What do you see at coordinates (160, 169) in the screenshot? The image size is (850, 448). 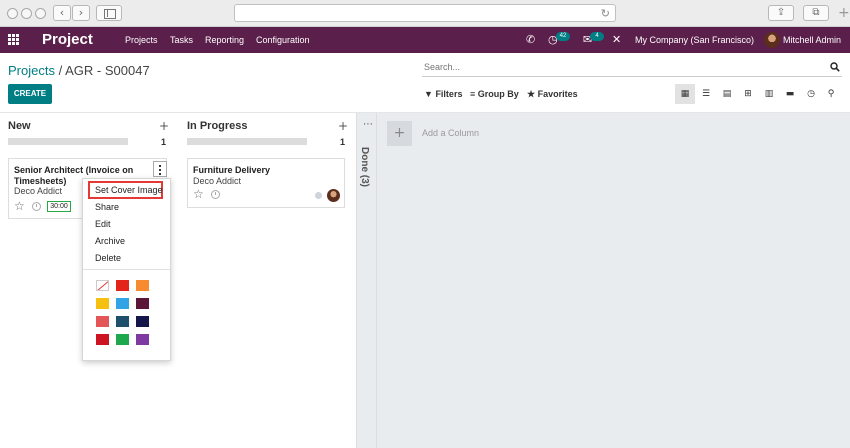 I see `card-options-button` at bounding box center [160, 169].